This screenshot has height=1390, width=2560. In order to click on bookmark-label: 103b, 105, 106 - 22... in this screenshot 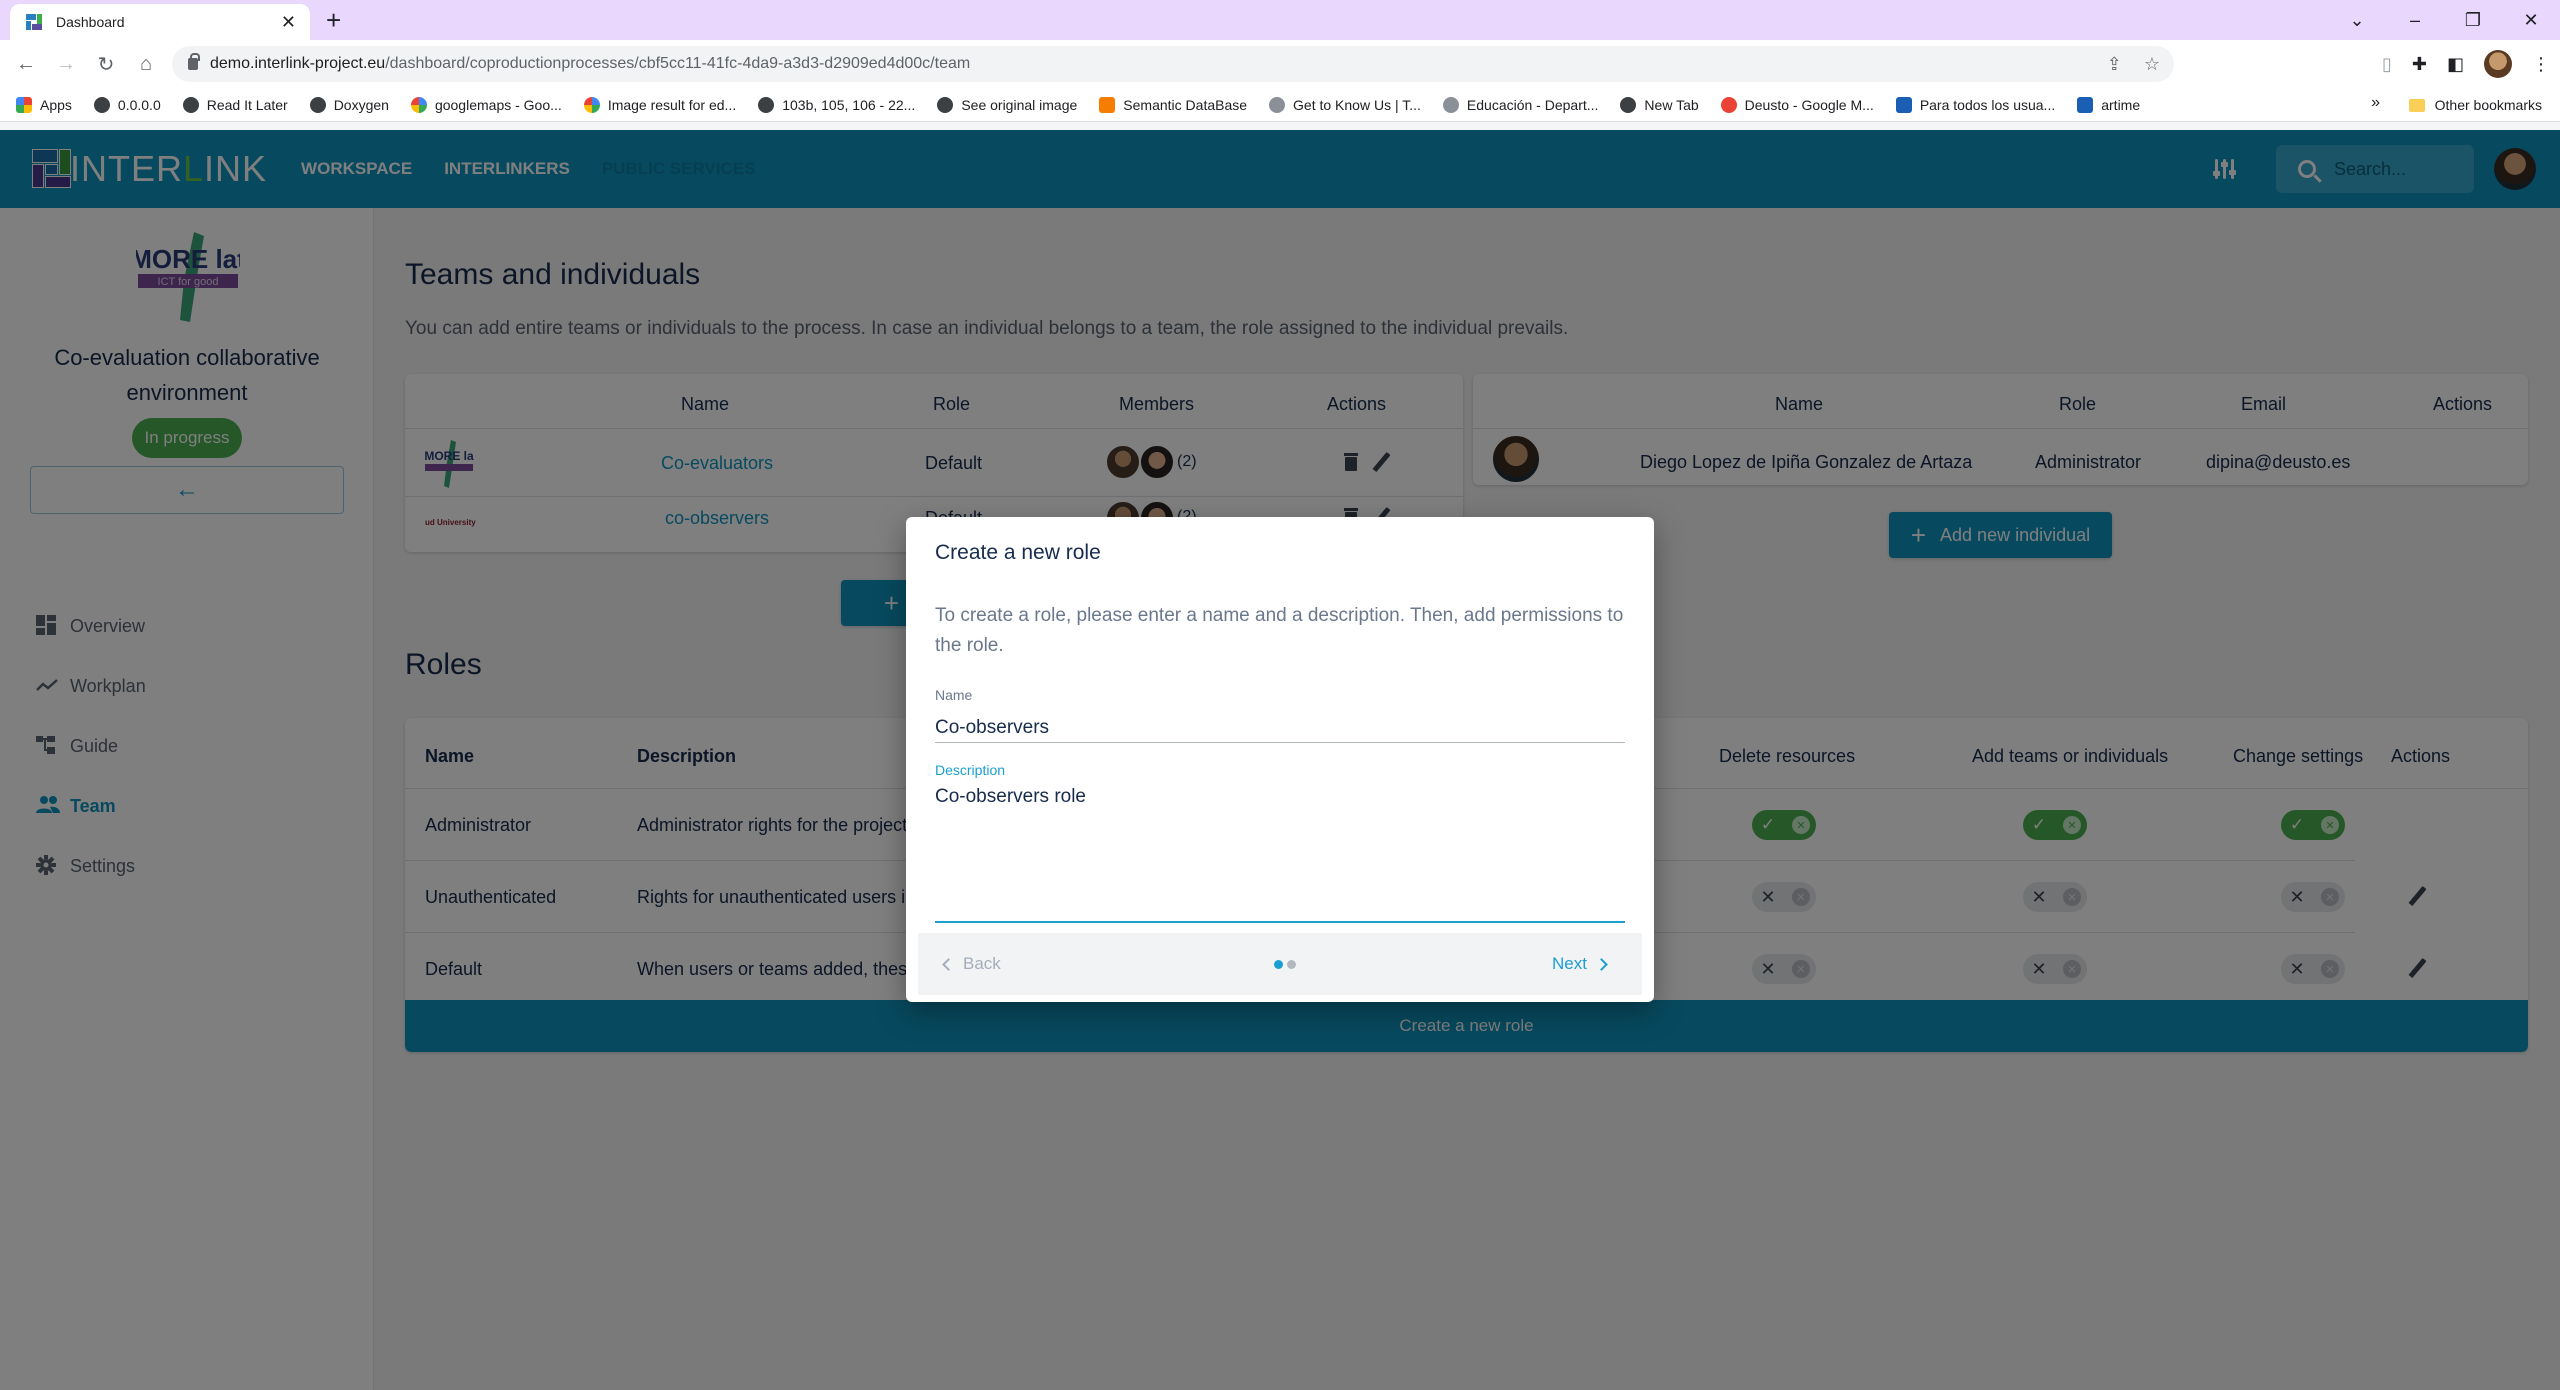, I will do `click(849, 104)`.